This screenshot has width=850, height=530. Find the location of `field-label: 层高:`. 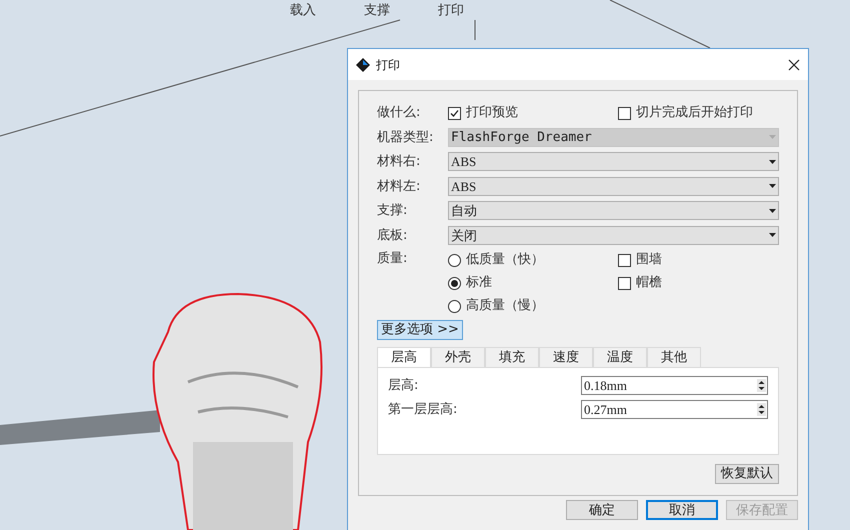

field-label: 层高: is located at coordinates (404, 385).